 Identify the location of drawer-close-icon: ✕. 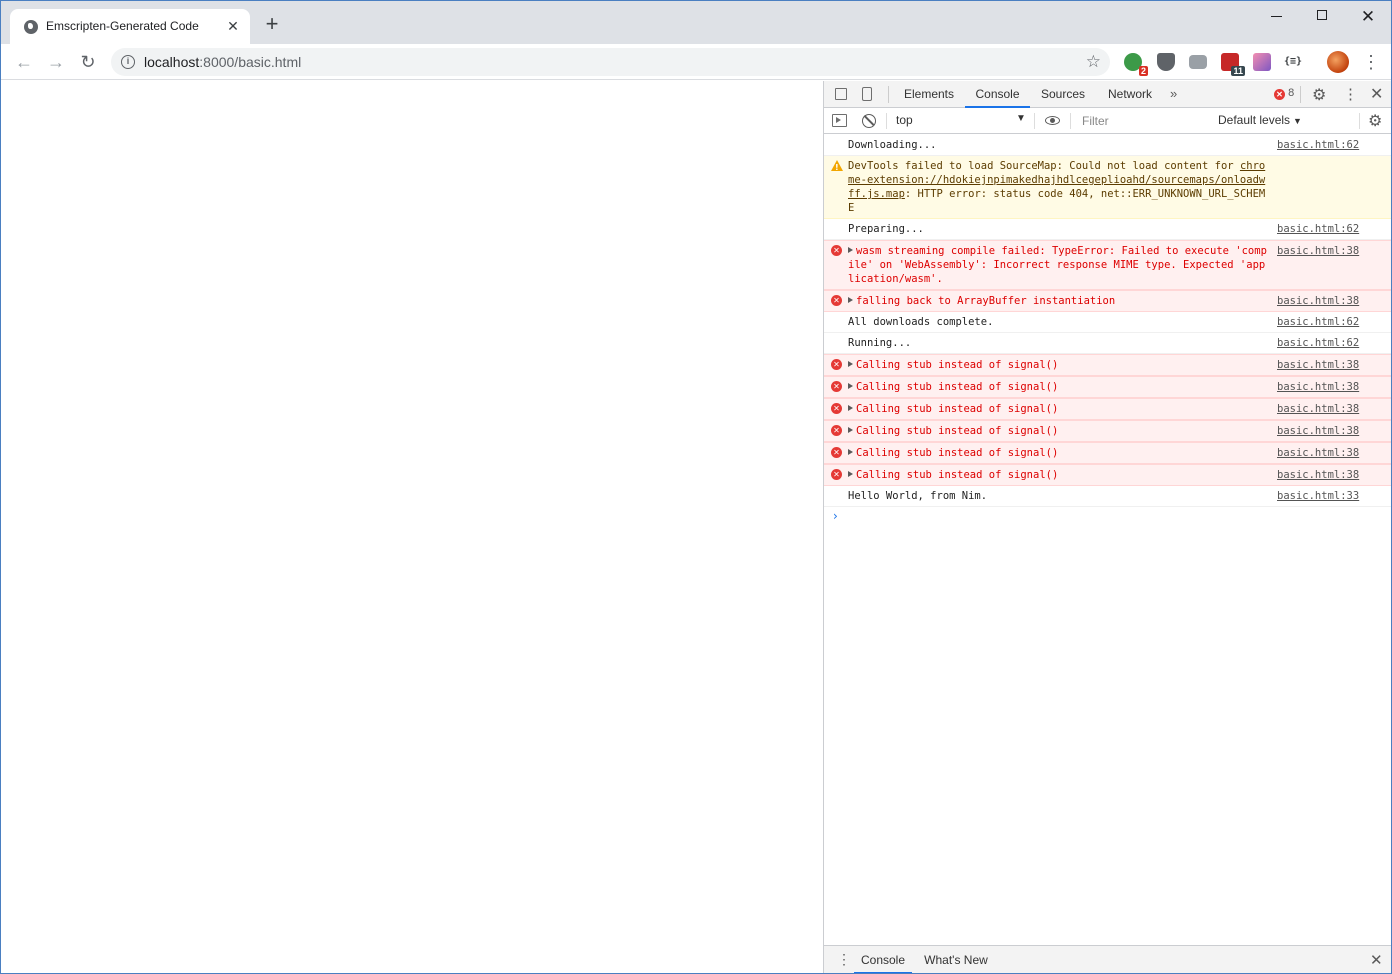
(1376, 960).